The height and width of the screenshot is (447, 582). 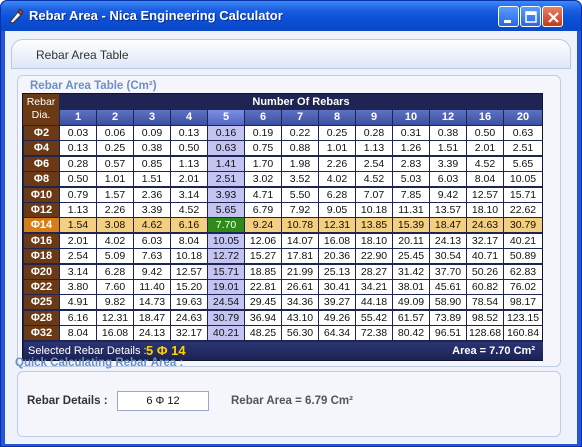 What do you see at coordinates (374, 318) in the screenshot?
I see `area-cell: 55.42` at bounding box center [374, 318].